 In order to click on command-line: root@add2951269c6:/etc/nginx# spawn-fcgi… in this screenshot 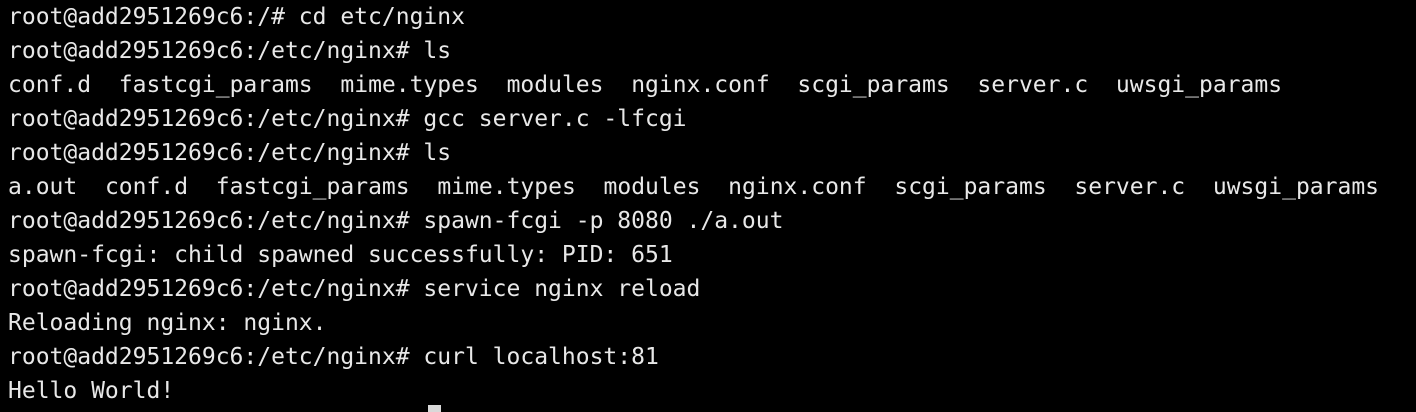, I will do `click(712, 221)`.